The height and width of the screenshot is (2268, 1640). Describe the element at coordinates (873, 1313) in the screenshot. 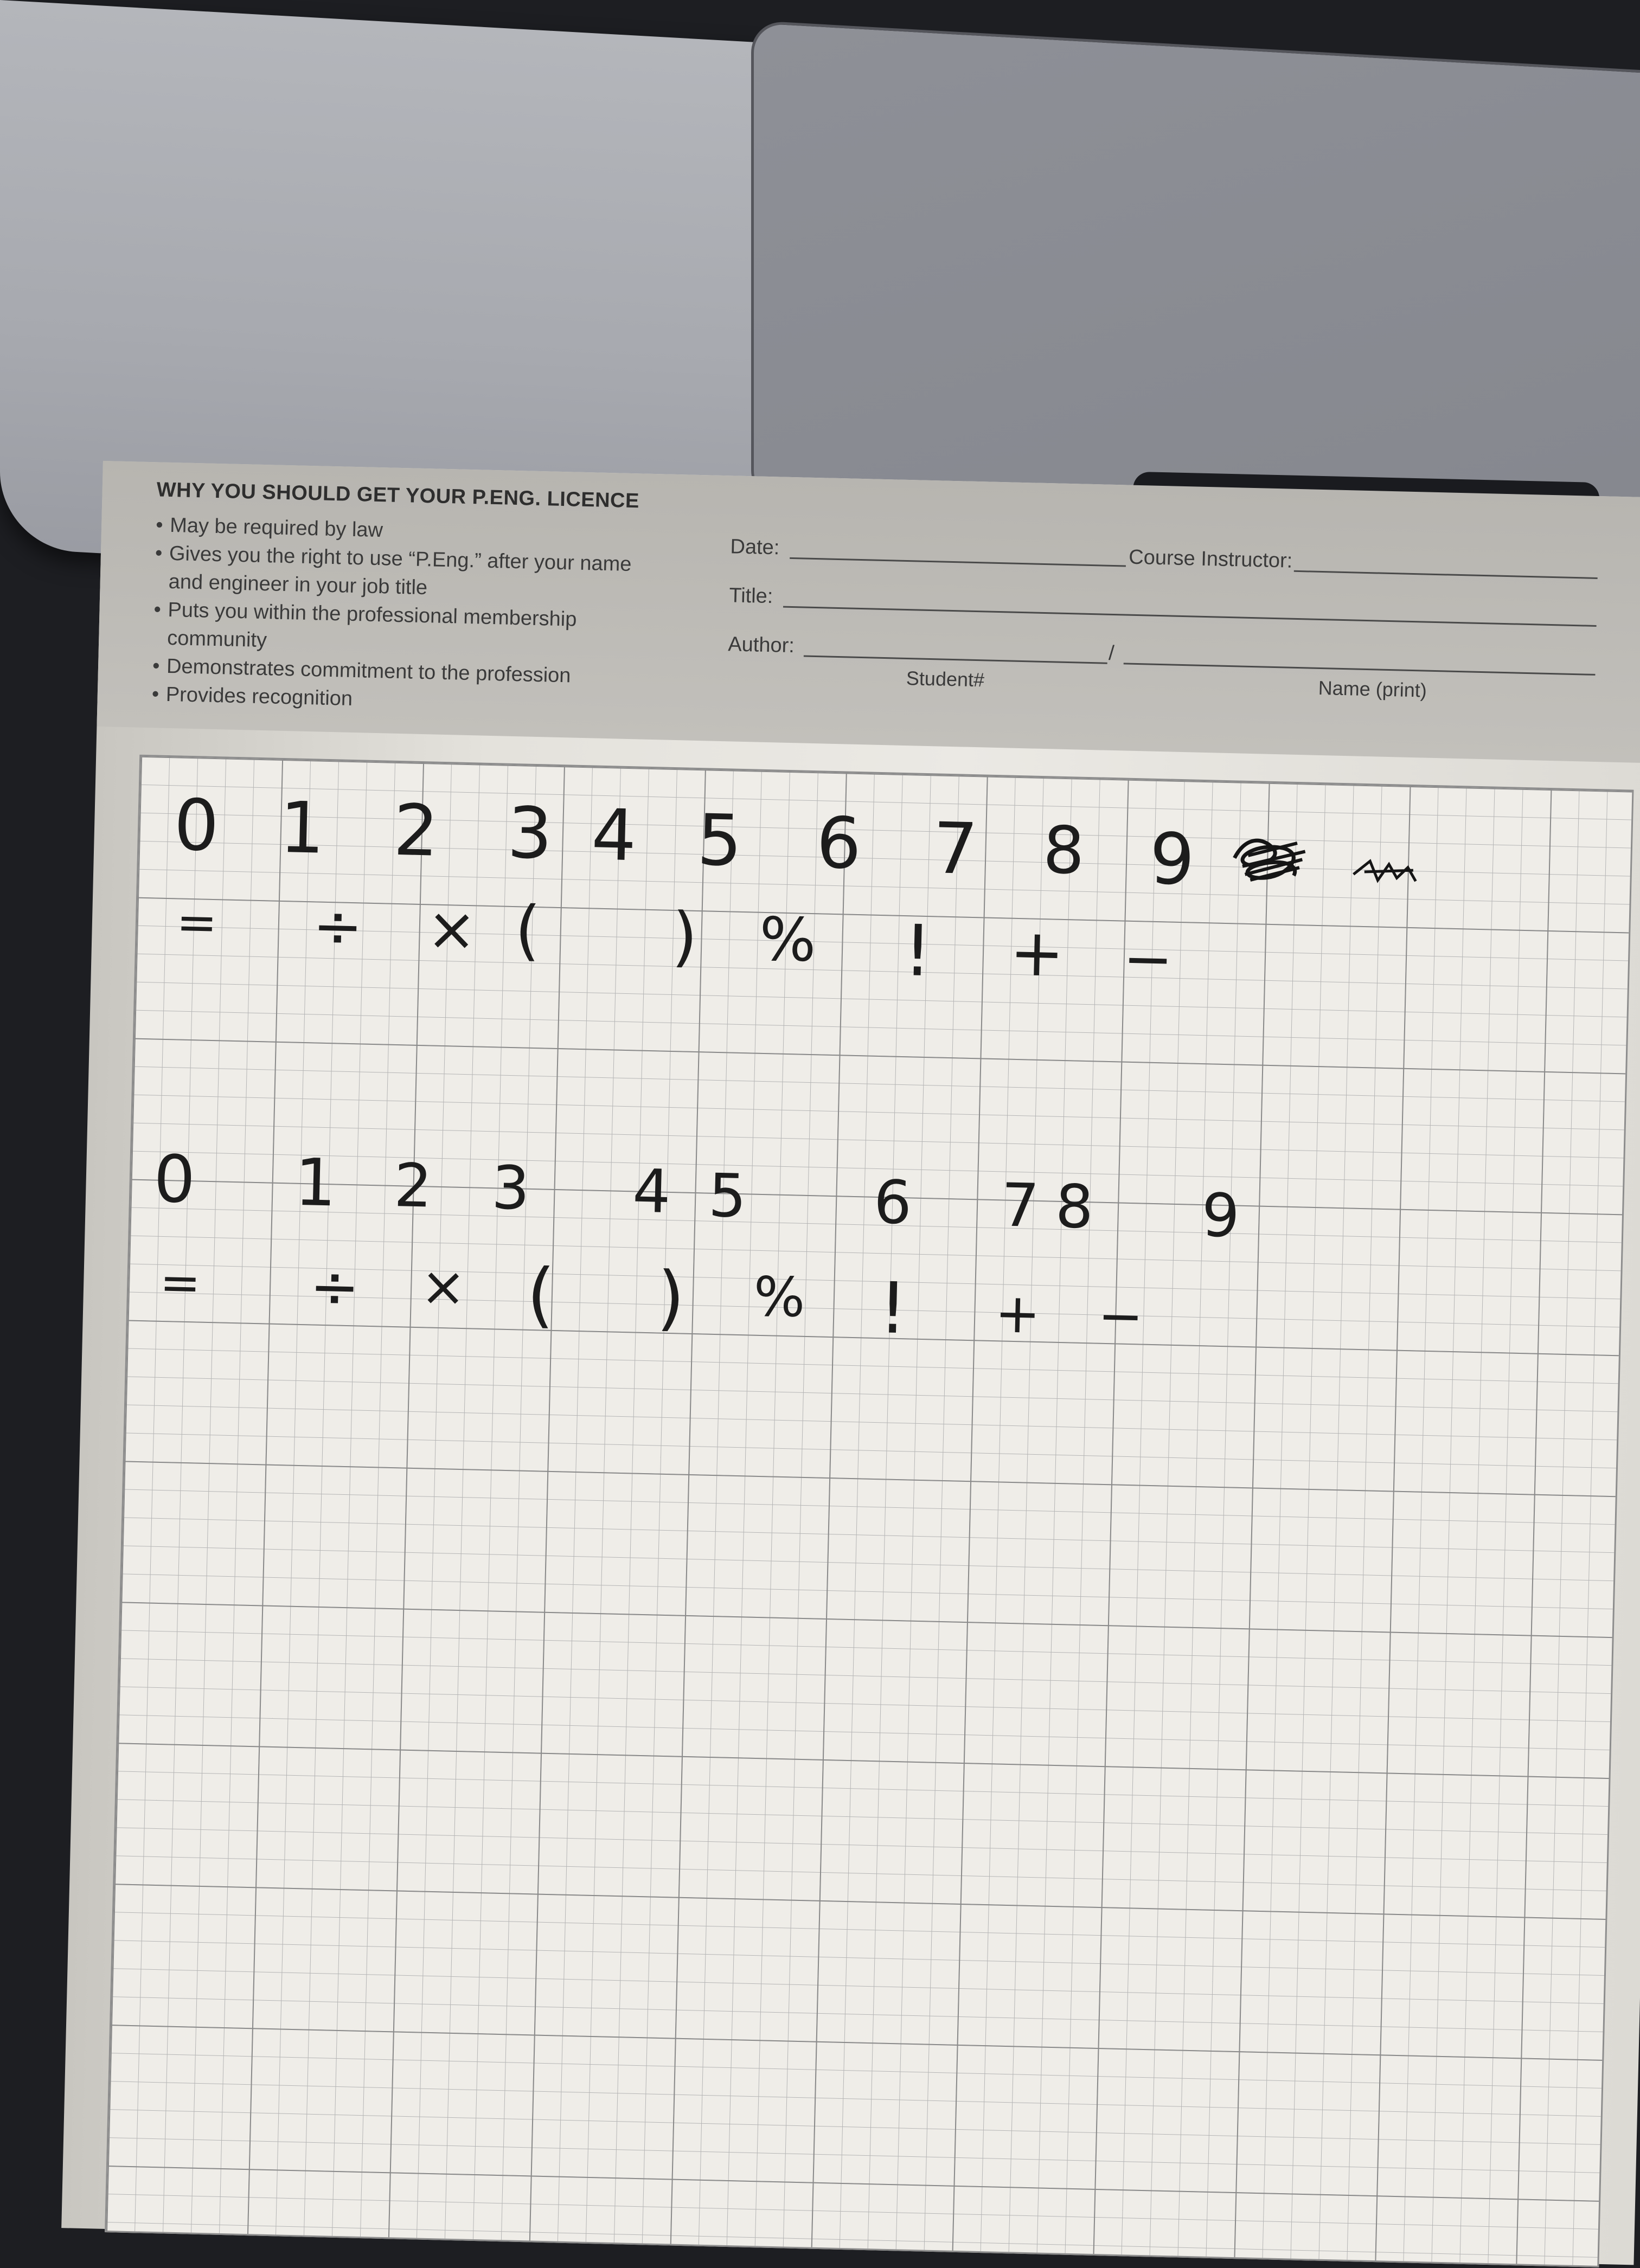

I see `handwritten-symbols-row-2: = ÷ × ( ) % ! + −` at that location.